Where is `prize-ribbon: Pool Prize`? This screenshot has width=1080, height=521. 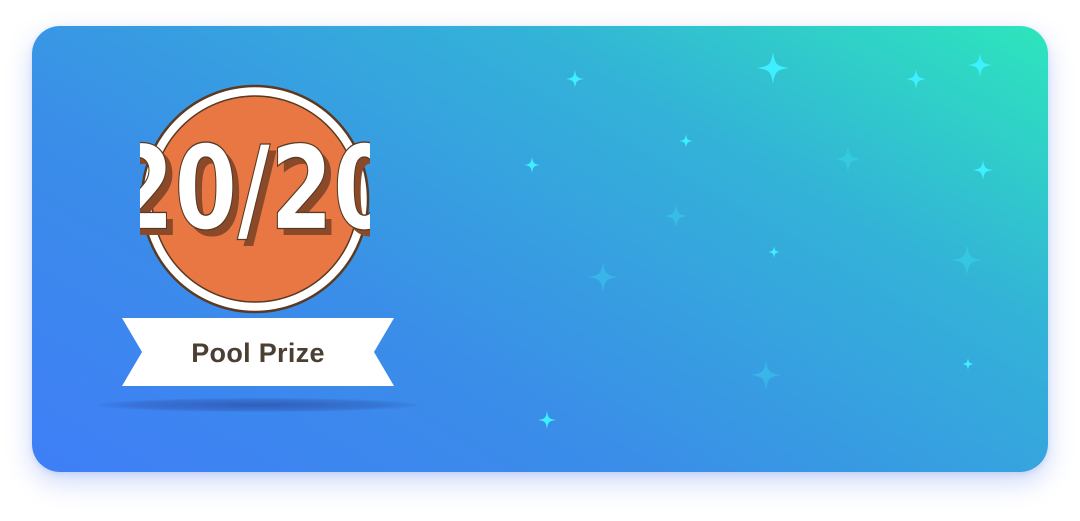
prize-ribbon: Pool Prize is located at coordinates (258, 353).